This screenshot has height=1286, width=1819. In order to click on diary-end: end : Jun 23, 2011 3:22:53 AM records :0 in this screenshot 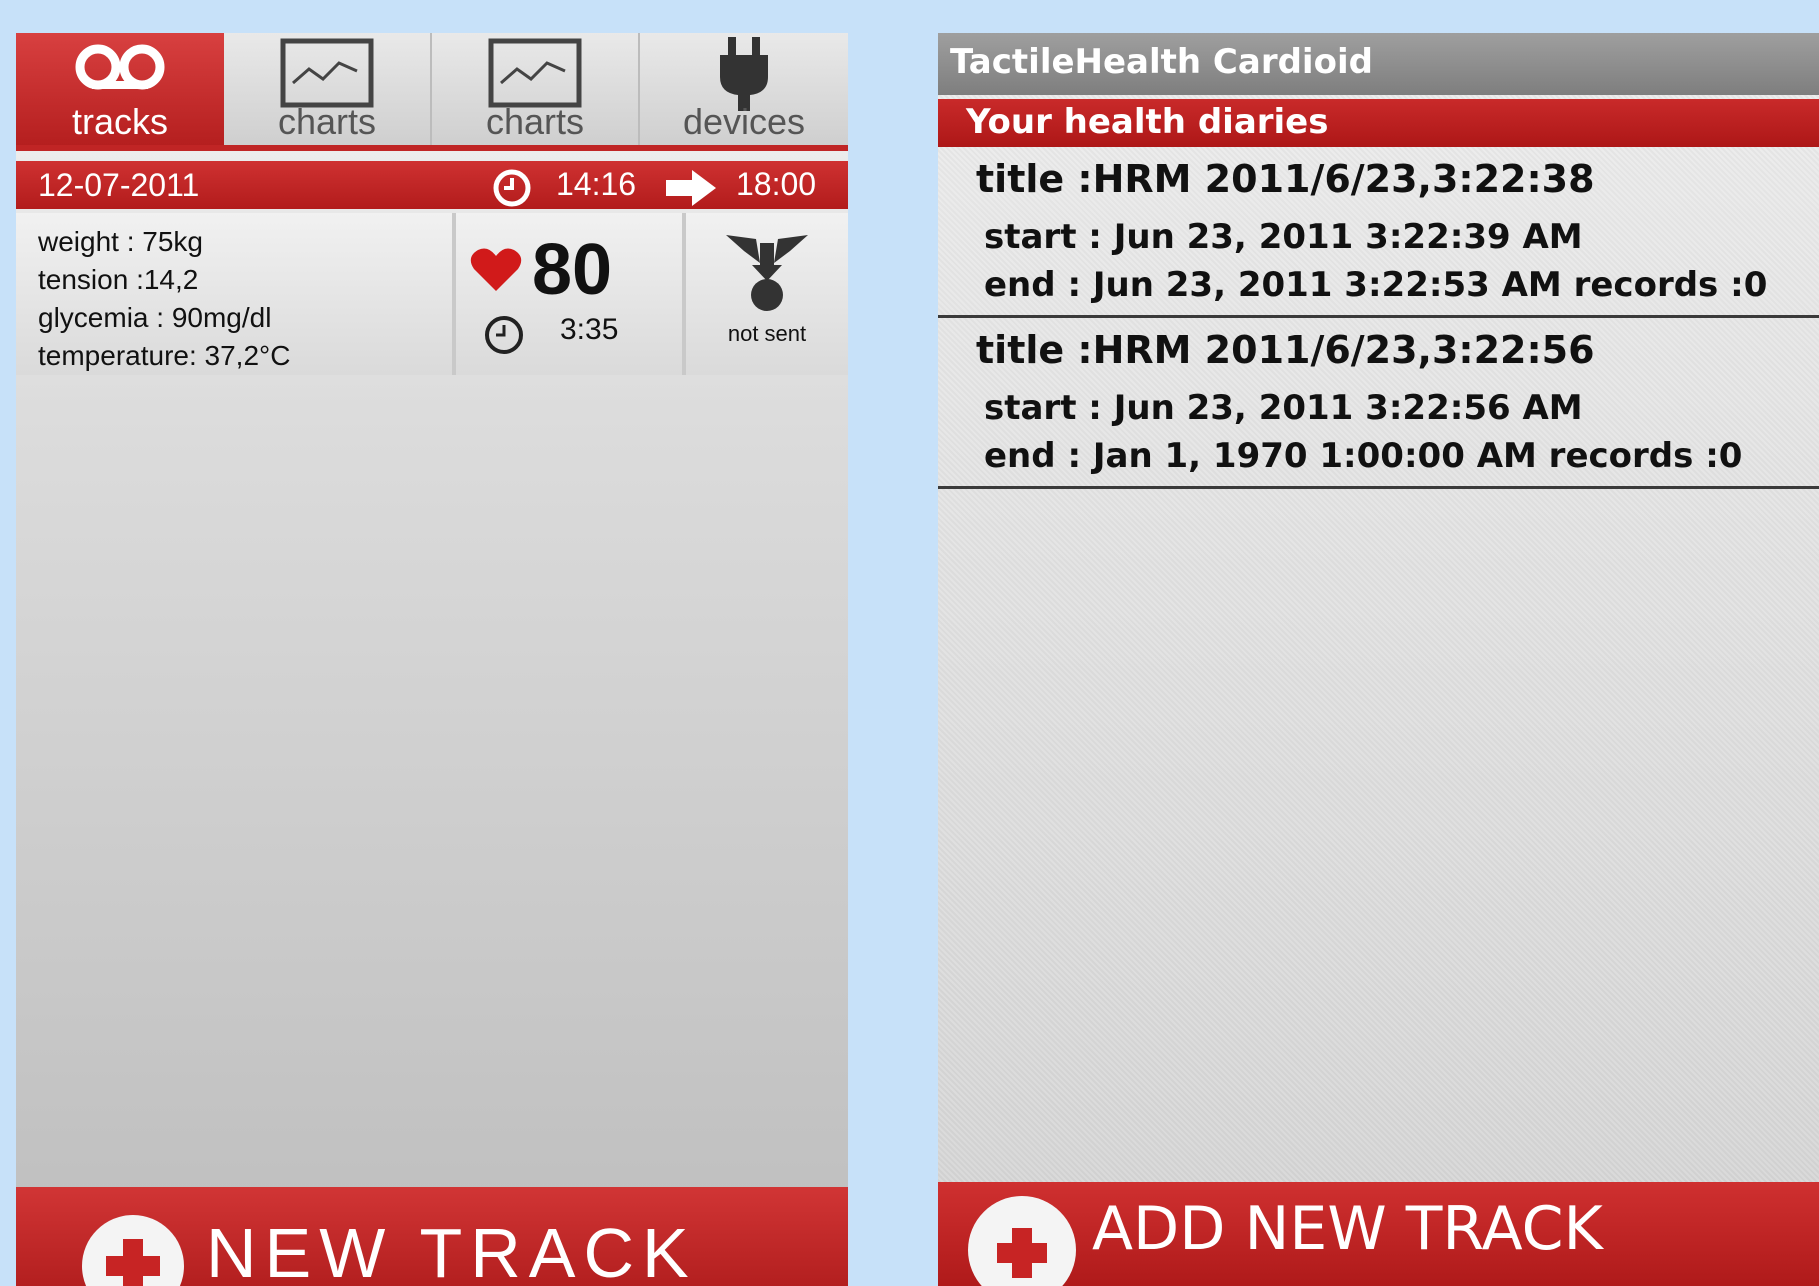, I will do `click(1376, 285)`.